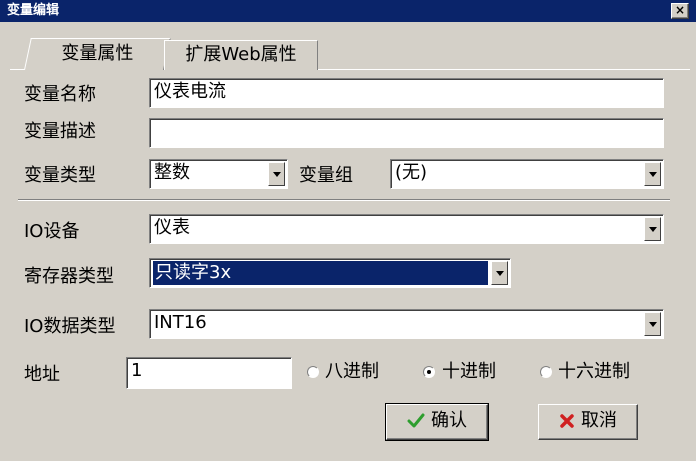  I want to click on var-type-label: 变量类型, so click(60, 175).